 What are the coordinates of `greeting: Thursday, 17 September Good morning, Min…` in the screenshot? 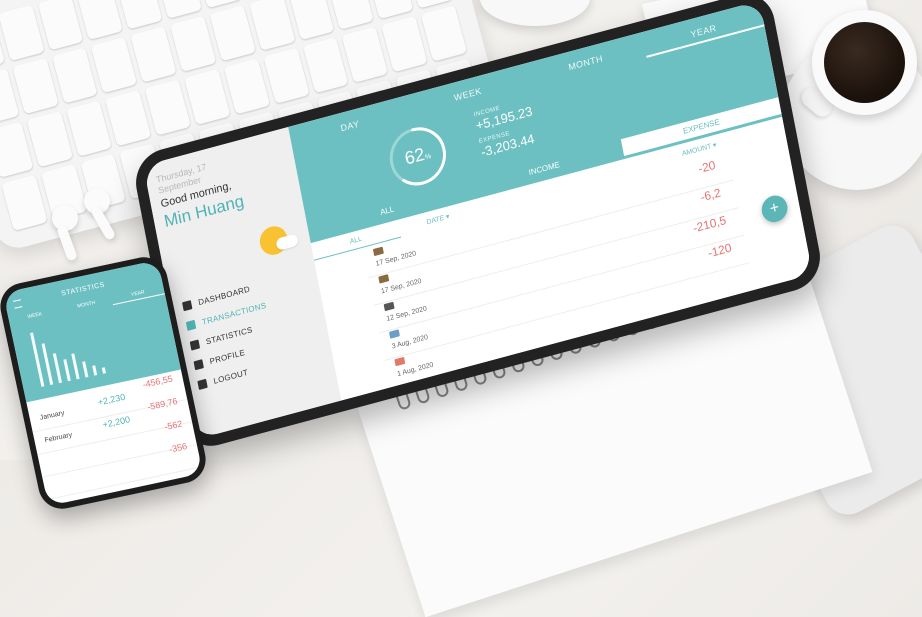 It's located at (200, 193).